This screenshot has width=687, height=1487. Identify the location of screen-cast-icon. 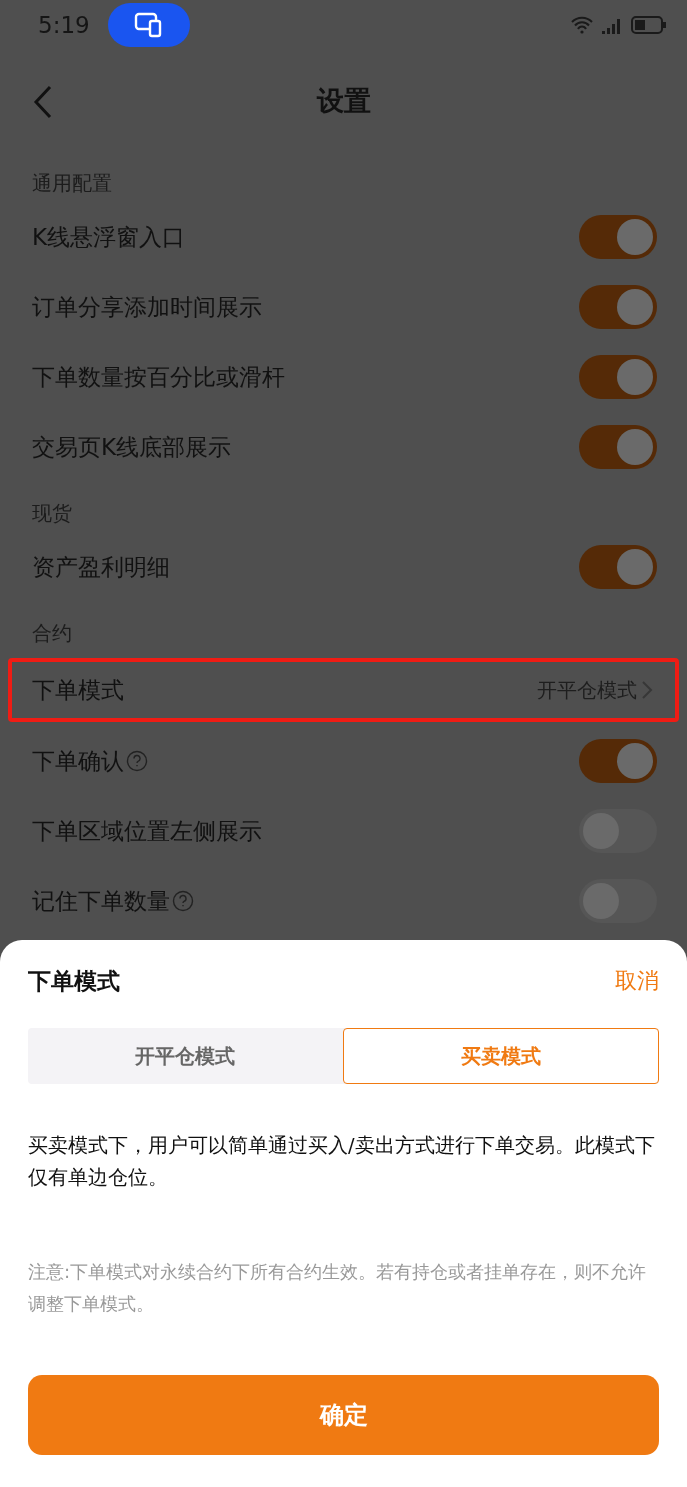
(148, 25).